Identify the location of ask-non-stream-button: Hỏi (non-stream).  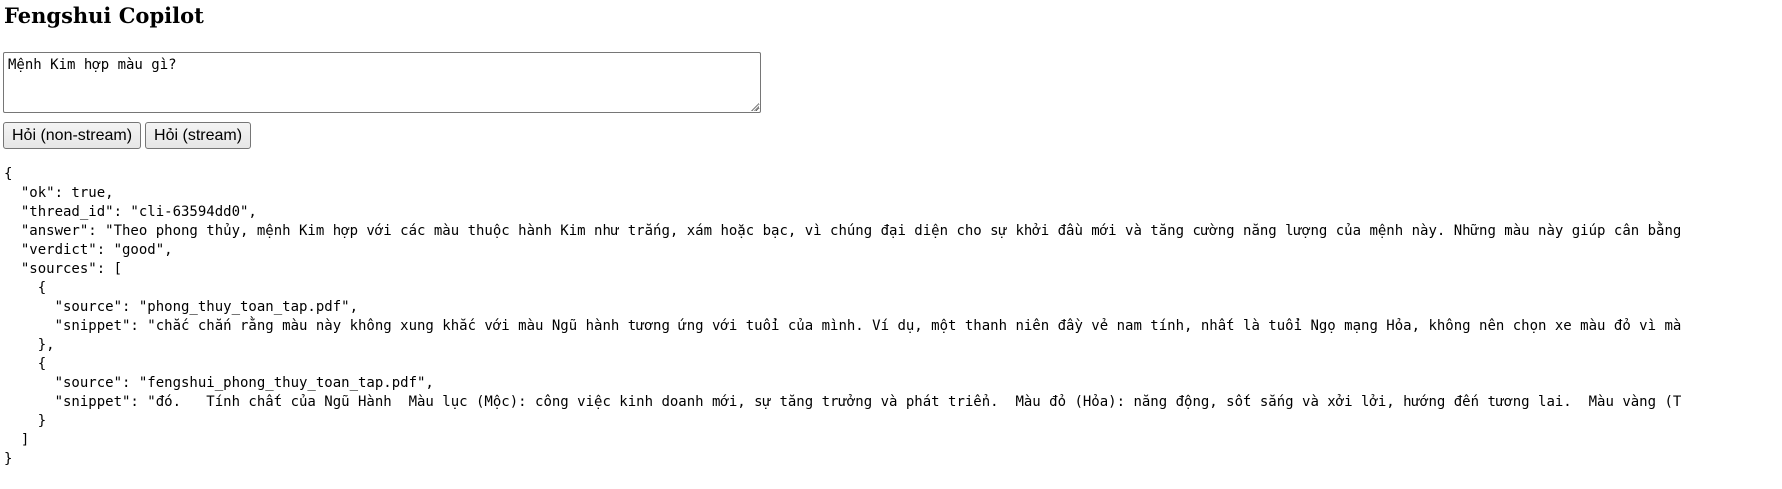
(72, 135).